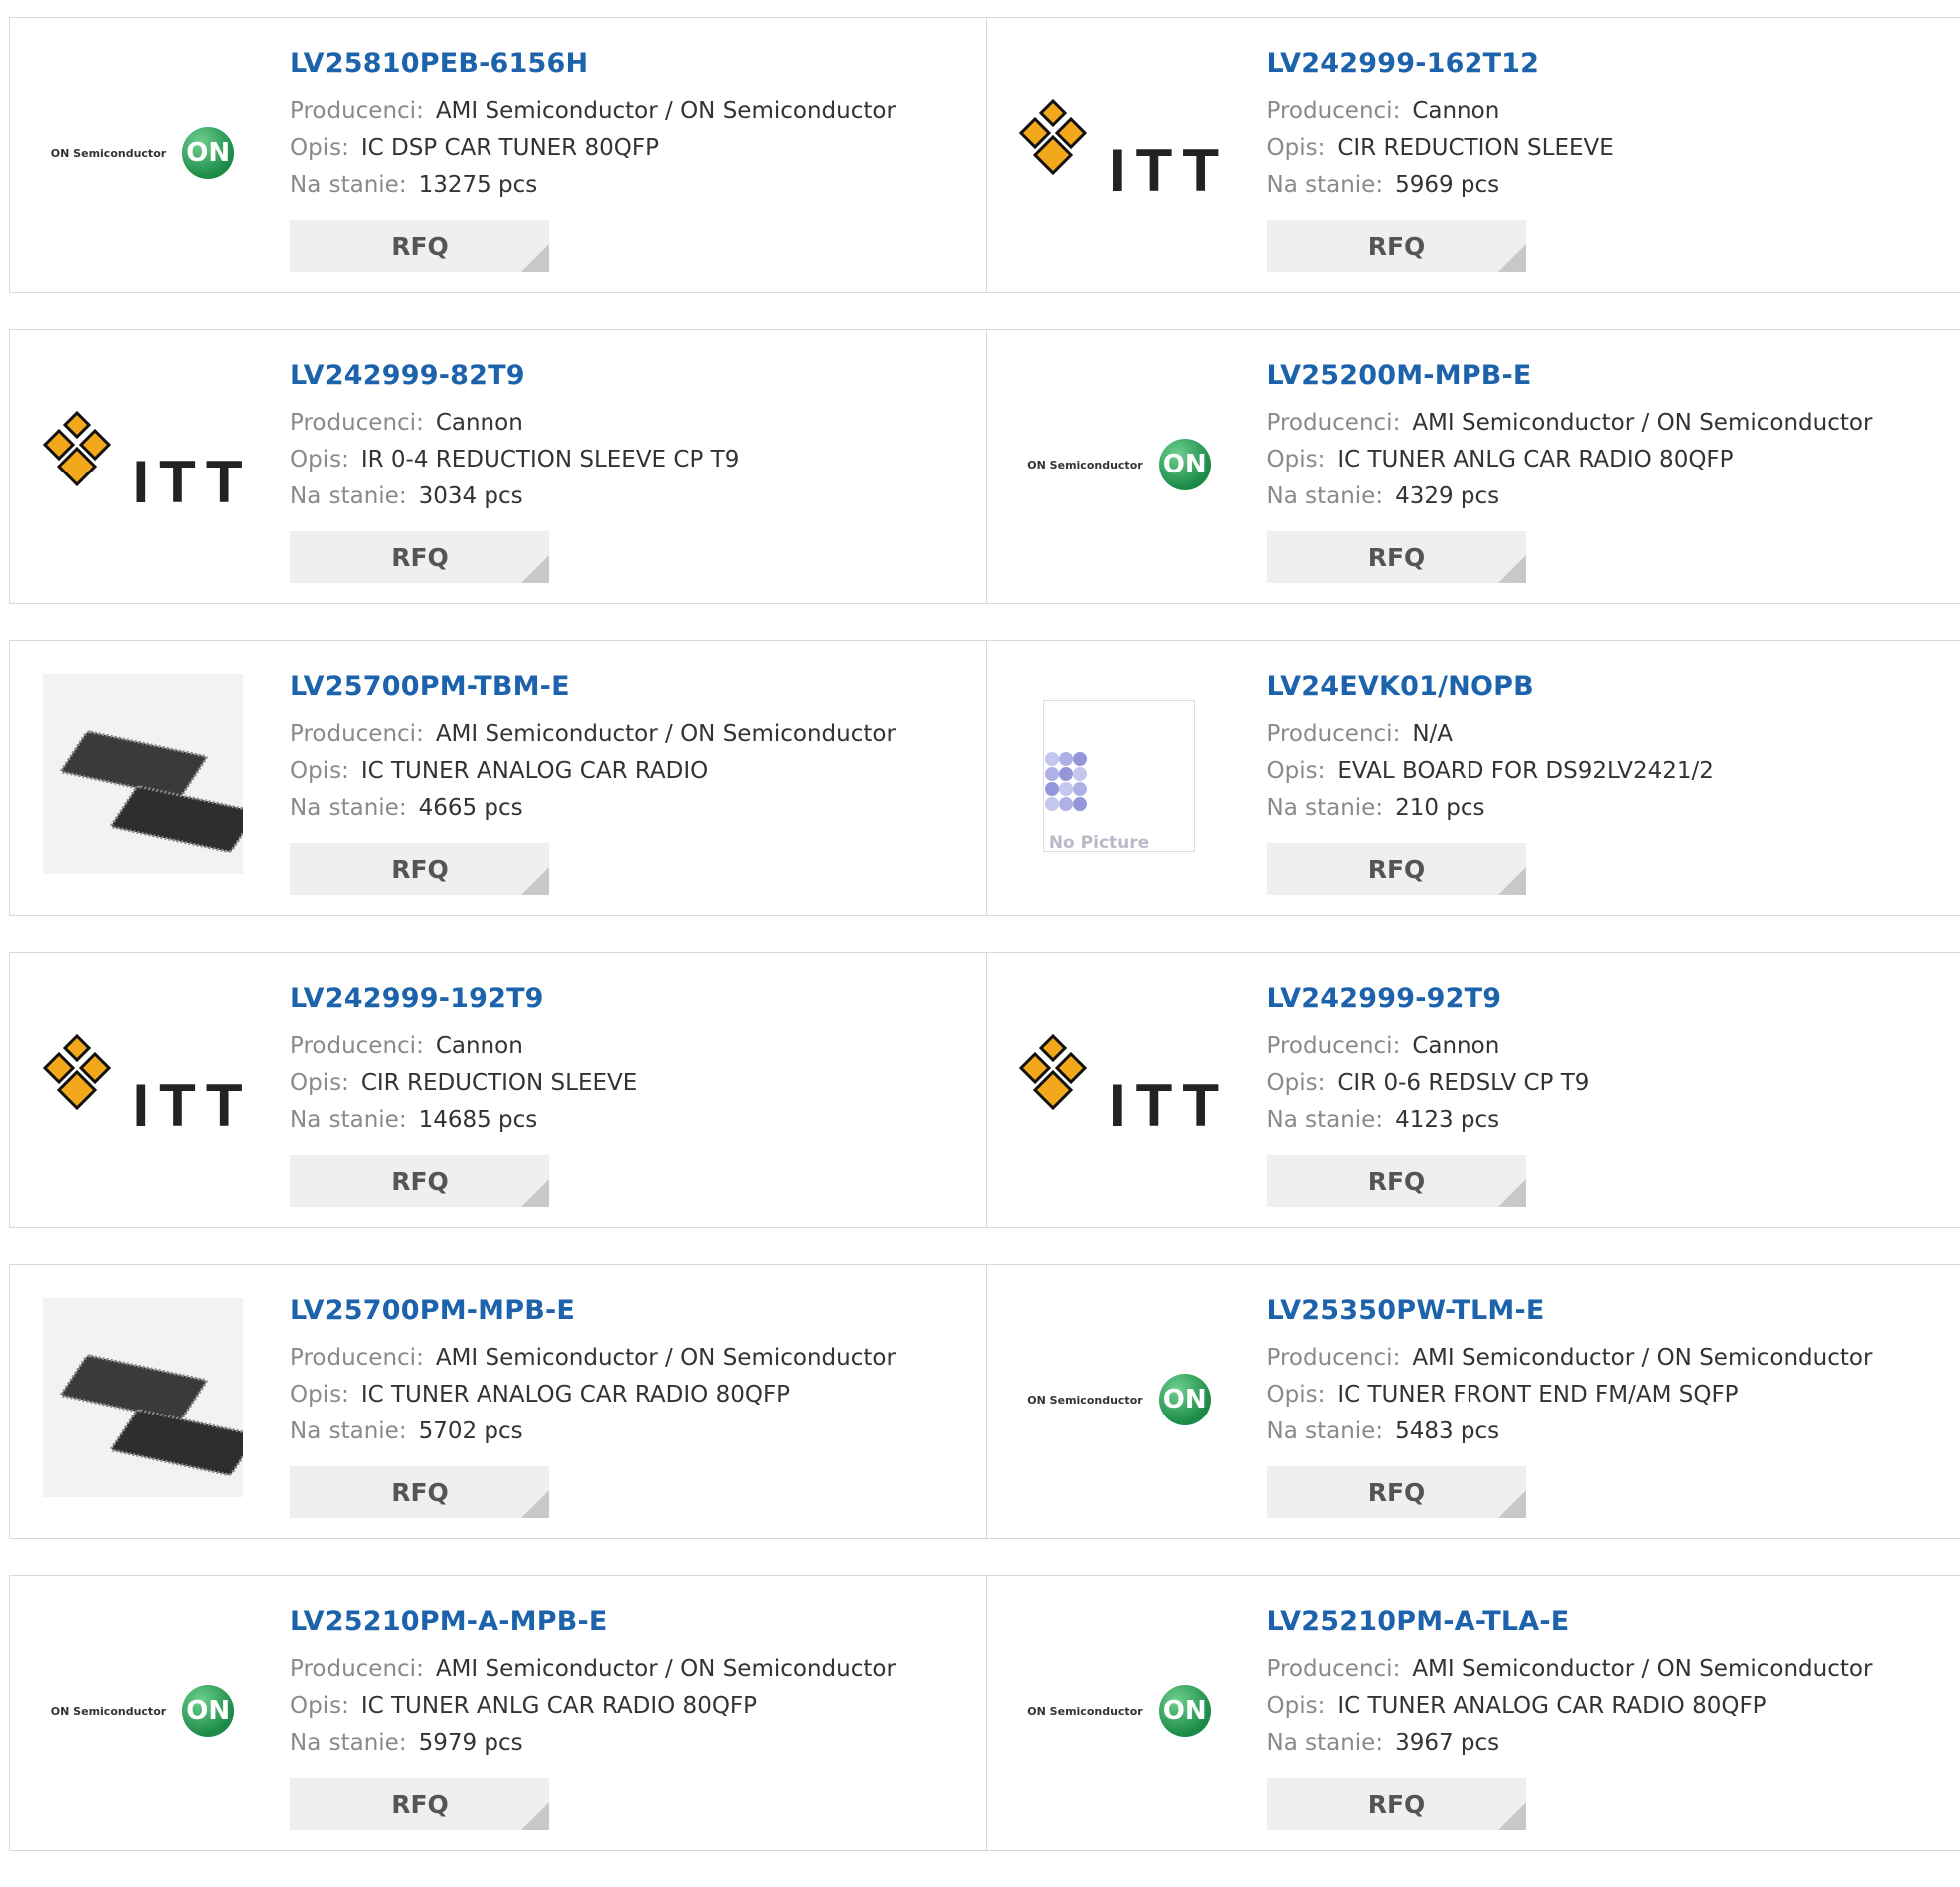 Image resolution: width=1960 pixels, height=1887 pixels. Describe the element at coordinates (1099, 843) in the screenshot. I see `no-picture-caption: No Picture` at that location.